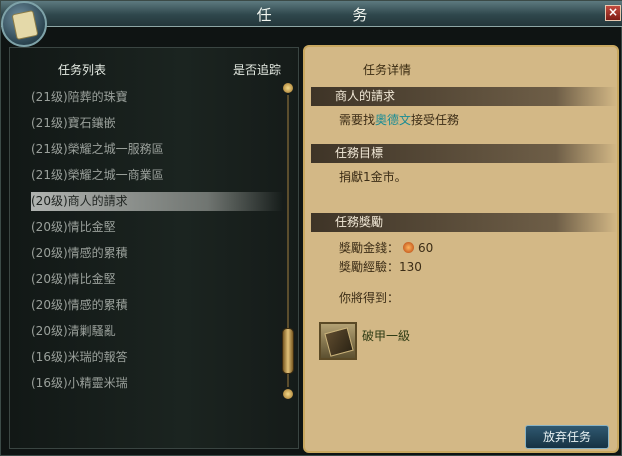  What do you see at coordinates (464, 96) in the screenshot?
I see `quest-name-header: 商人的請求` at bounding box center [464, 96].